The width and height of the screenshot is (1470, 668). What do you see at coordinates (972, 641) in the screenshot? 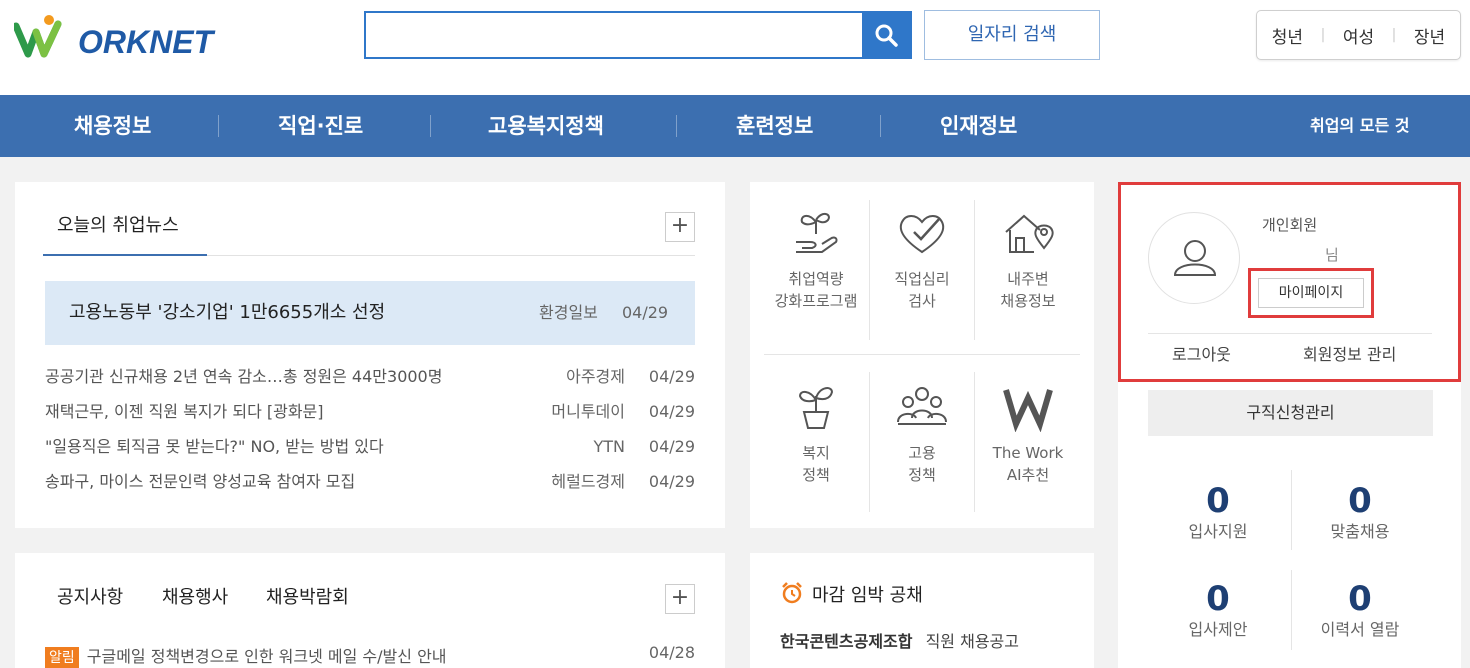
I see `deadline-item-title: 직원 채용공고` at bounding box center [972, 641].